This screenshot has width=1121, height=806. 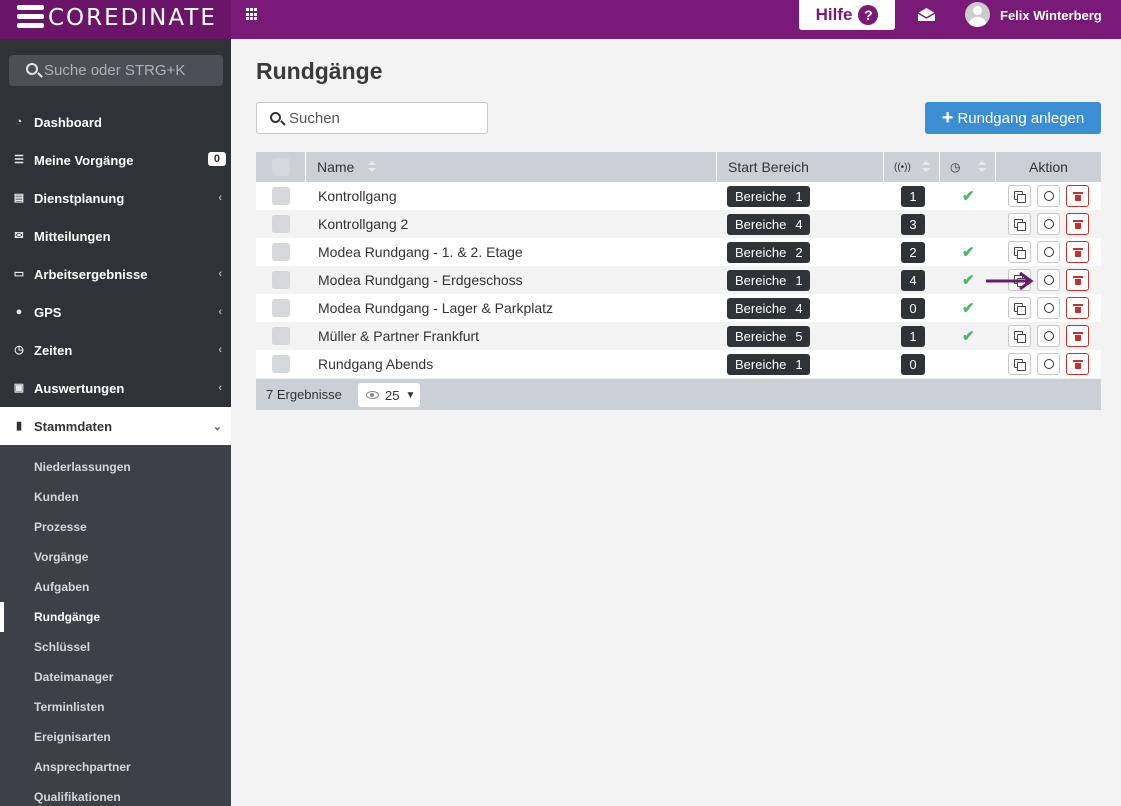 I want to click on table-row: Rundgang Abends Bereiche 1 0, so click(x=678, y=364).